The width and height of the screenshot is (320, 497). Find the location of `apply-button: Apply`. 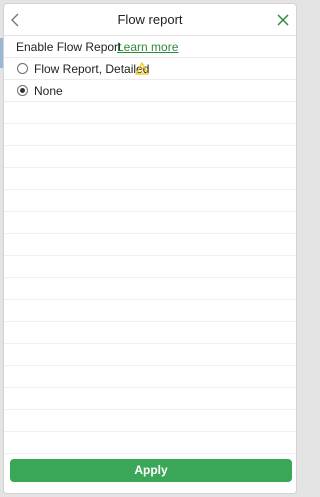

apply-button: Apply is located at coordinates (151, 470).